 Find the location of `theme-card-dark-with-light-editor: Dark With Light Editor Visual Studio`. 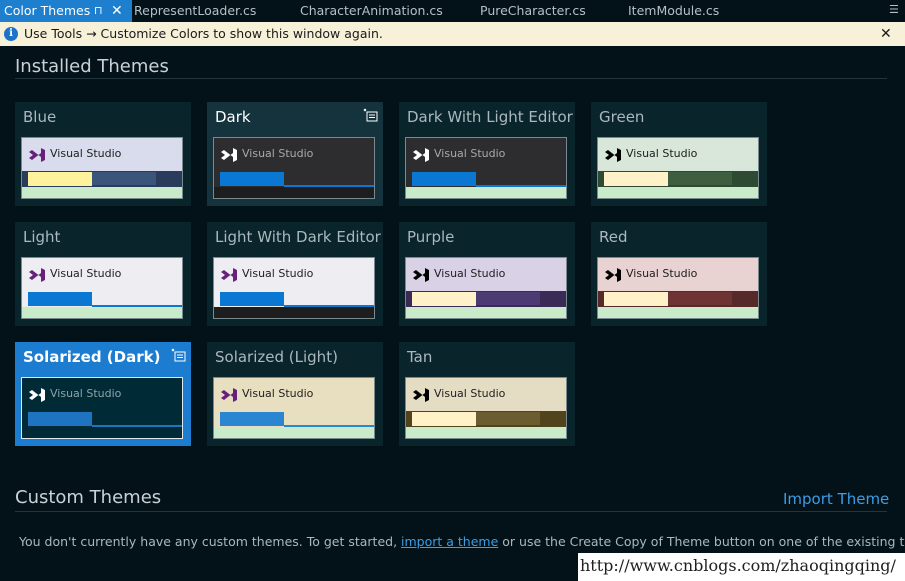

theme-card-dark-with-light-editor: Dark With Light Editor Visual Studio is located at coordinates (487, 154).